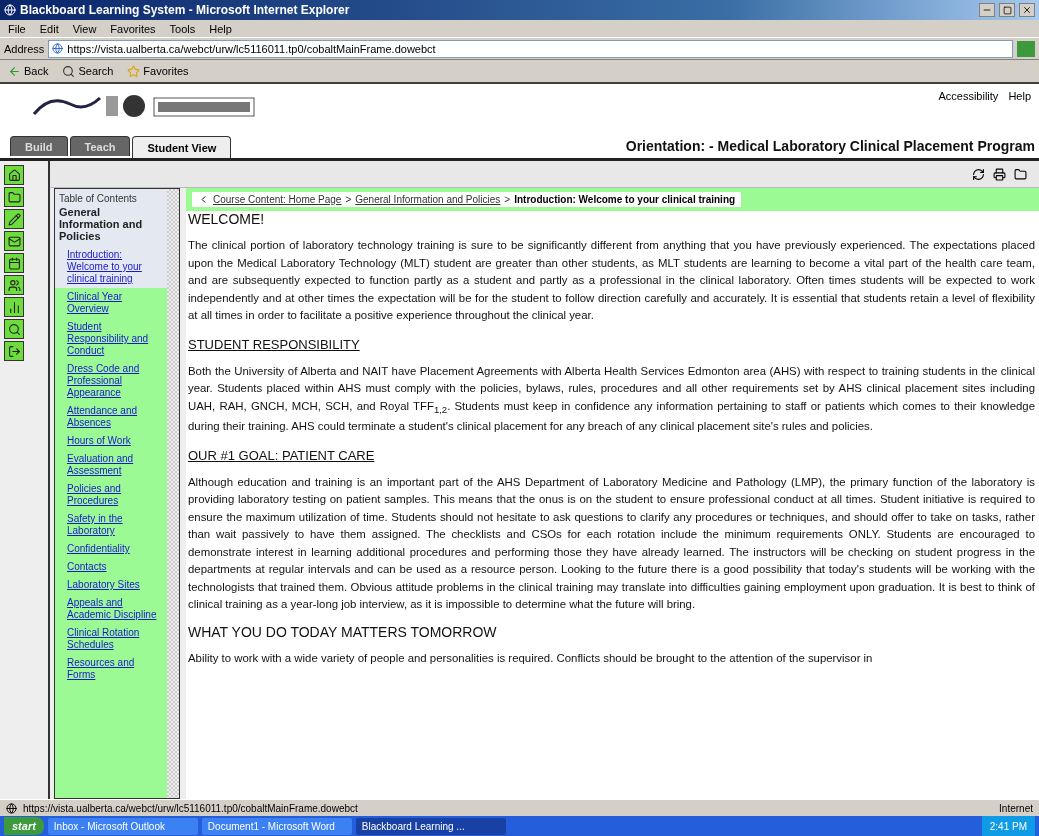 Image resolution: width=1039 pixels, height=836 pixels. Describe the element at coordinates (274, 344) in the screenshot. I see `section-heading: STUDENT RESPONSIBILITY` at that location.